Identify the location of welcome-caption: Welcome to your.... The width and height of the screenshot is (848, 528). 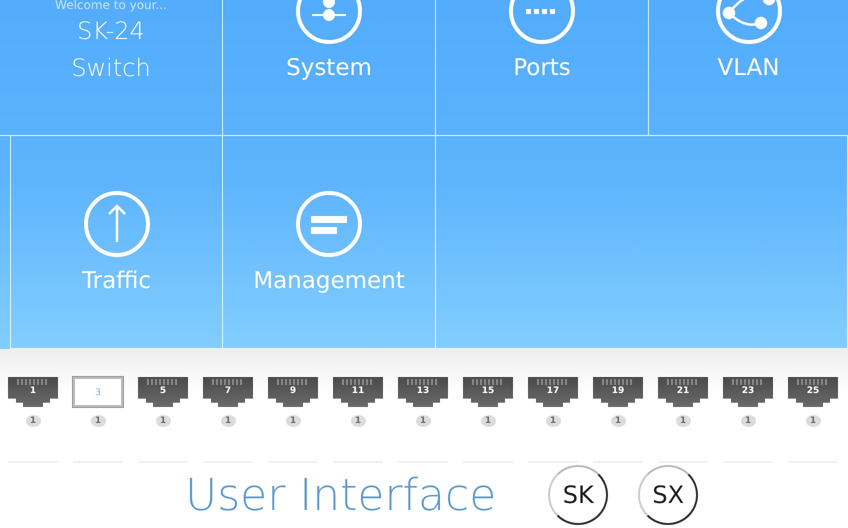
(111, 6).